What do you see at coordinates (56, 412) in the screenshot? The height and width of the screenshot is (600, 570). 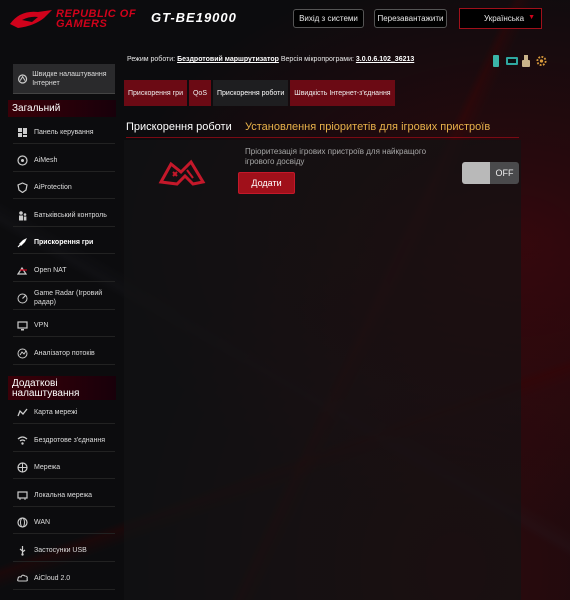 I see `sidebar-item-label: Карта мережі` at bounding box center [56, 412].